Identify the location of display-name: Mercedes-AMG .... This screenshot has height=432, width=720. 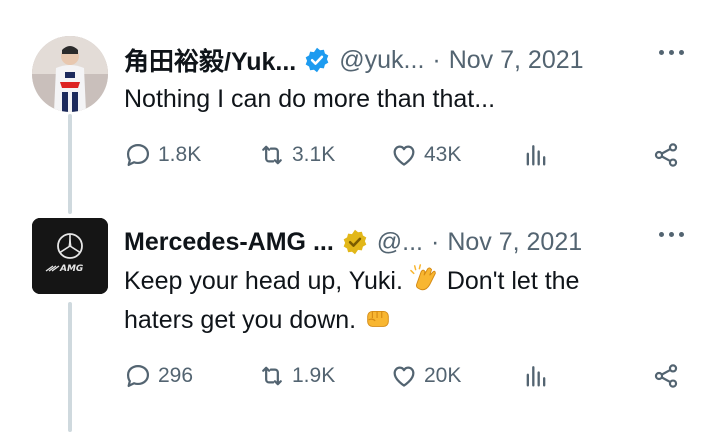
(229, 242).